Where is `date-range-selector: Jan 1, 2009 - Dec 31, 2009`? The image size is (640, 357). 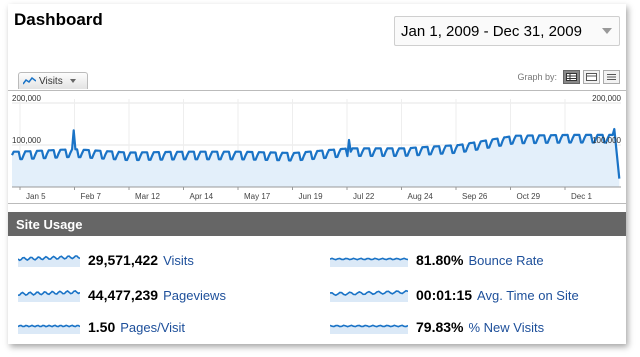
date-range-selector: Jan 1, 2009 - Dec 31, 2009 is located at coordinates (507, 31).